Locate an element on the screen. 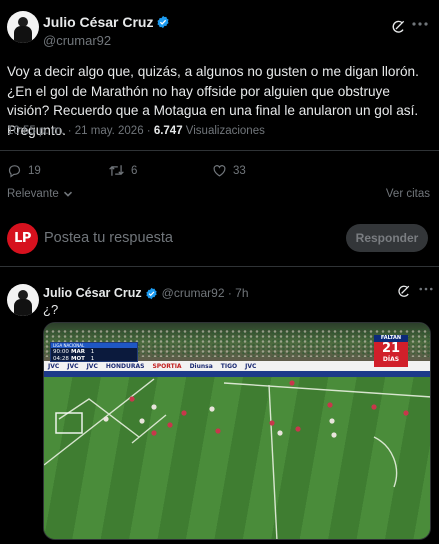 Image resolution: width=439 pixels, height=544 pixels. ad-board: Diunsa is located at coordinates (201, 366).